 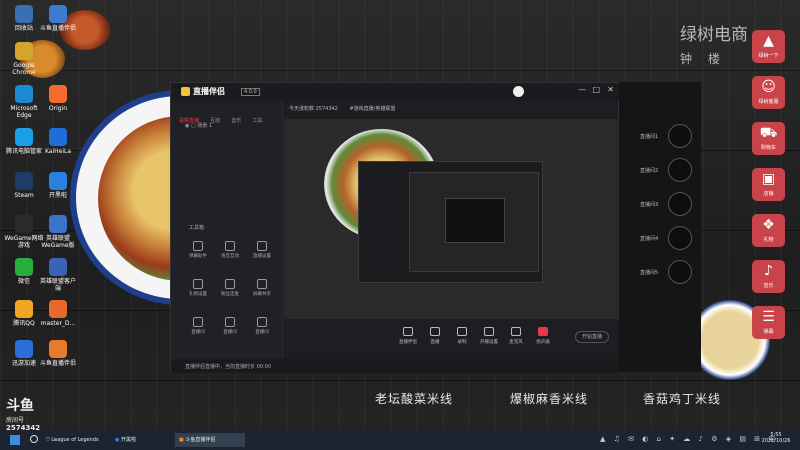 What do you see at coordinates (58, 232) in the screenshot?
I see `desktop-icon: 英雄联盟WeGame版` at bounding box center [58, 232].